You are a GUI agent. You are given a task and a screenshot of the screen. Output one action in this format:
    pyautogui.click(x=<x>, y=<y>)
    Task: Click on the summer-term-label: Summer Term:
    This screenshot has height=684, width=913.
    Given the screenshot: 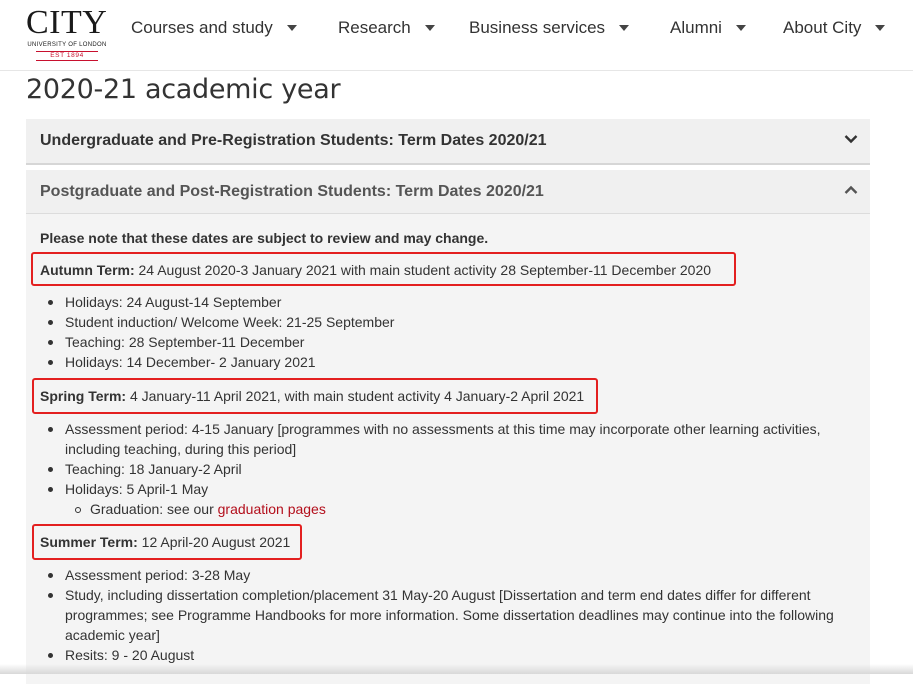 What is the action you would take?
    pyautogui.click(x=89, y=542)
    